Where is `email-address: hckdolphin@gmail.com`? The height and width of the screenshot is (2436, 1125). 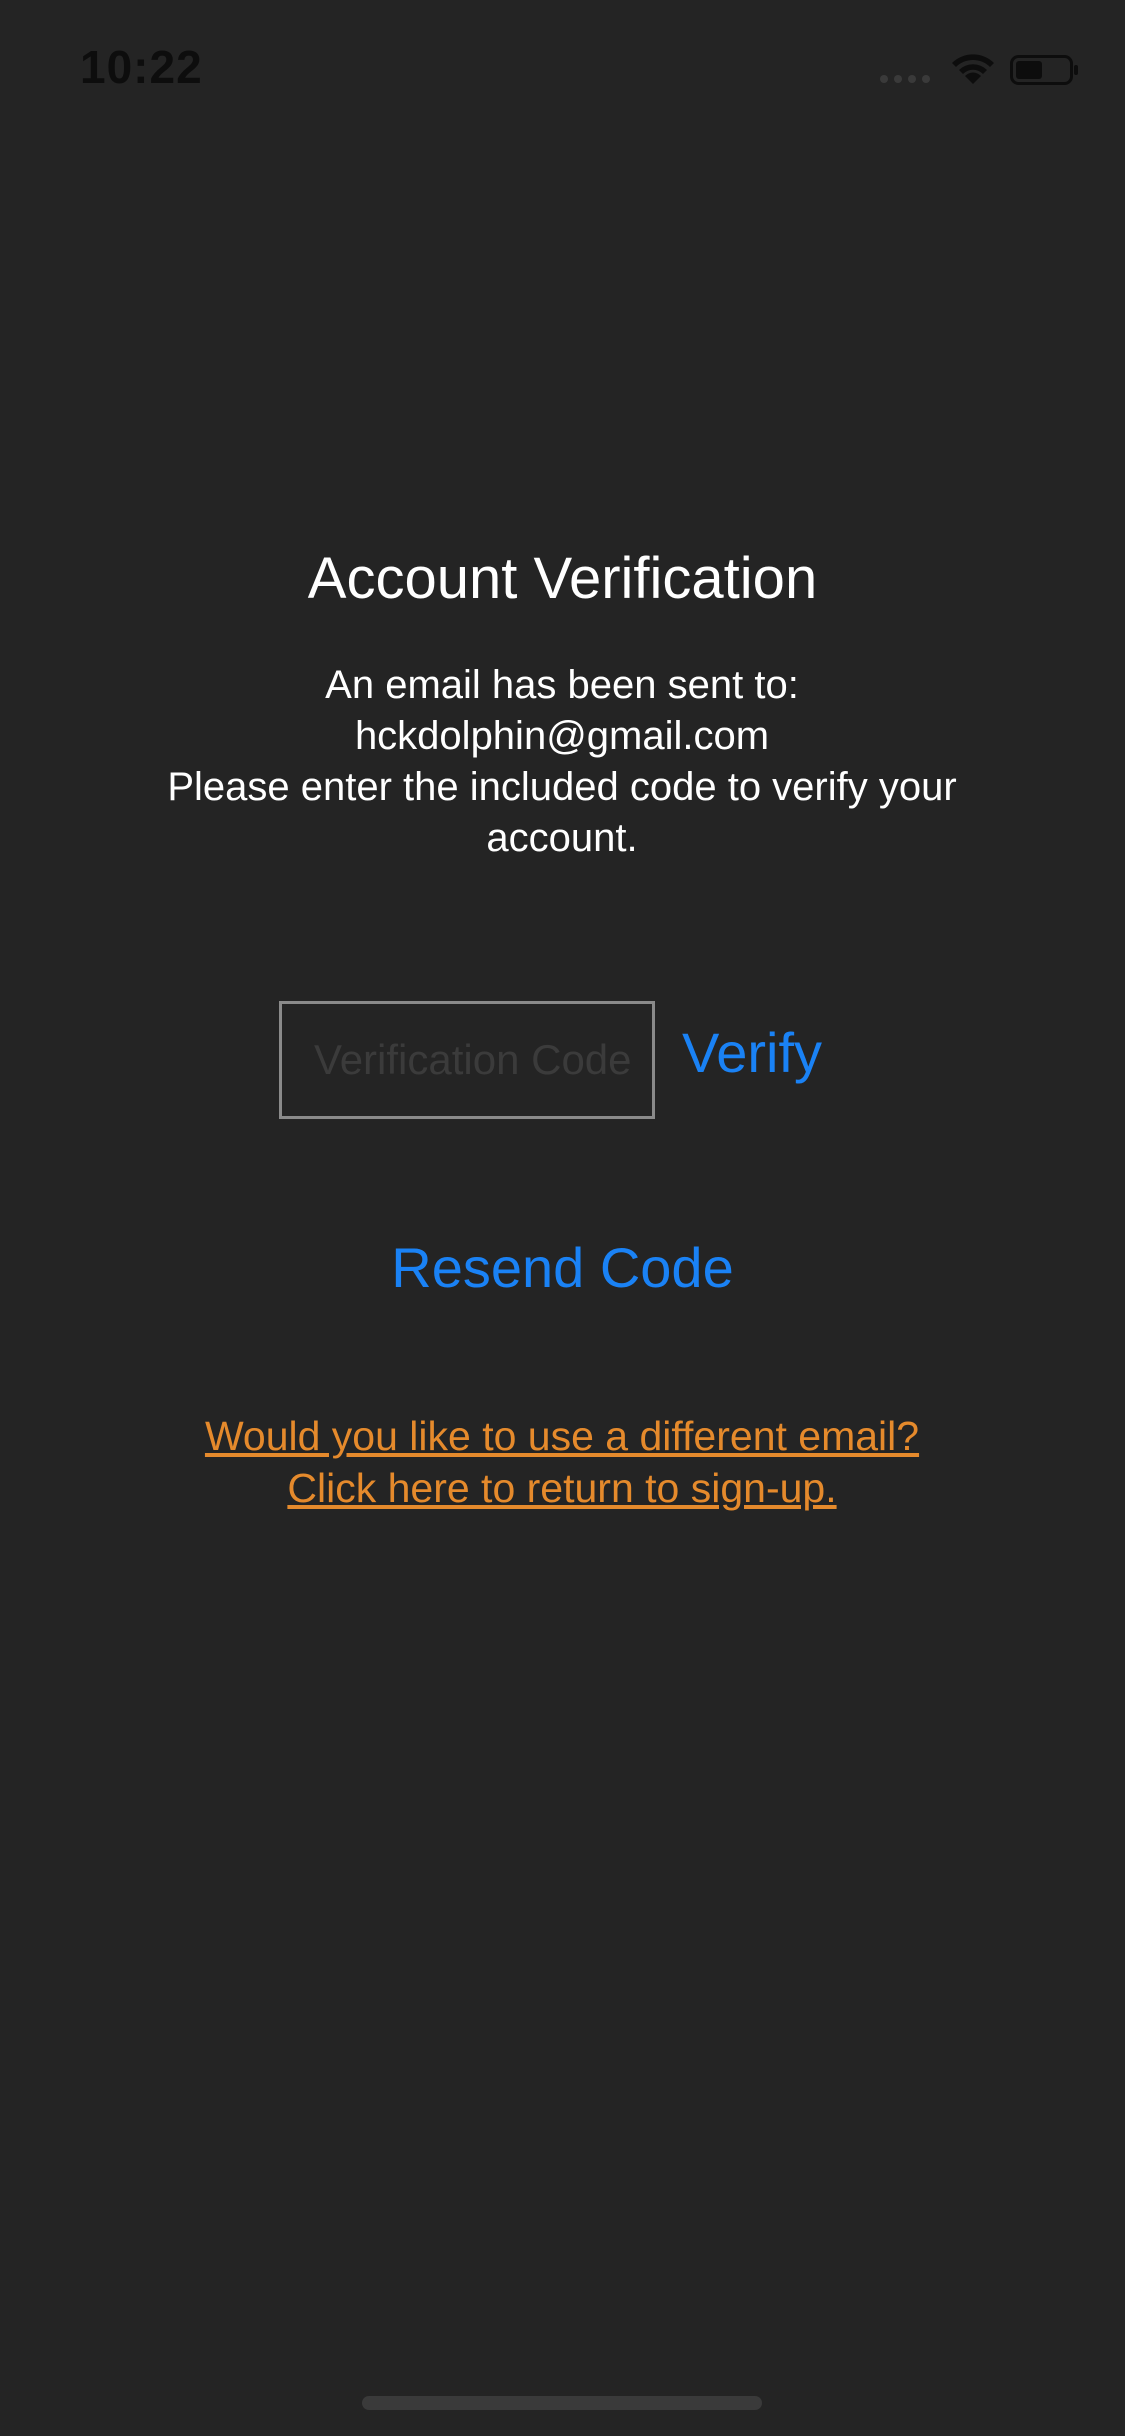 email-address: hckdolphin@gmail.com is located at coordinates (562, 736).